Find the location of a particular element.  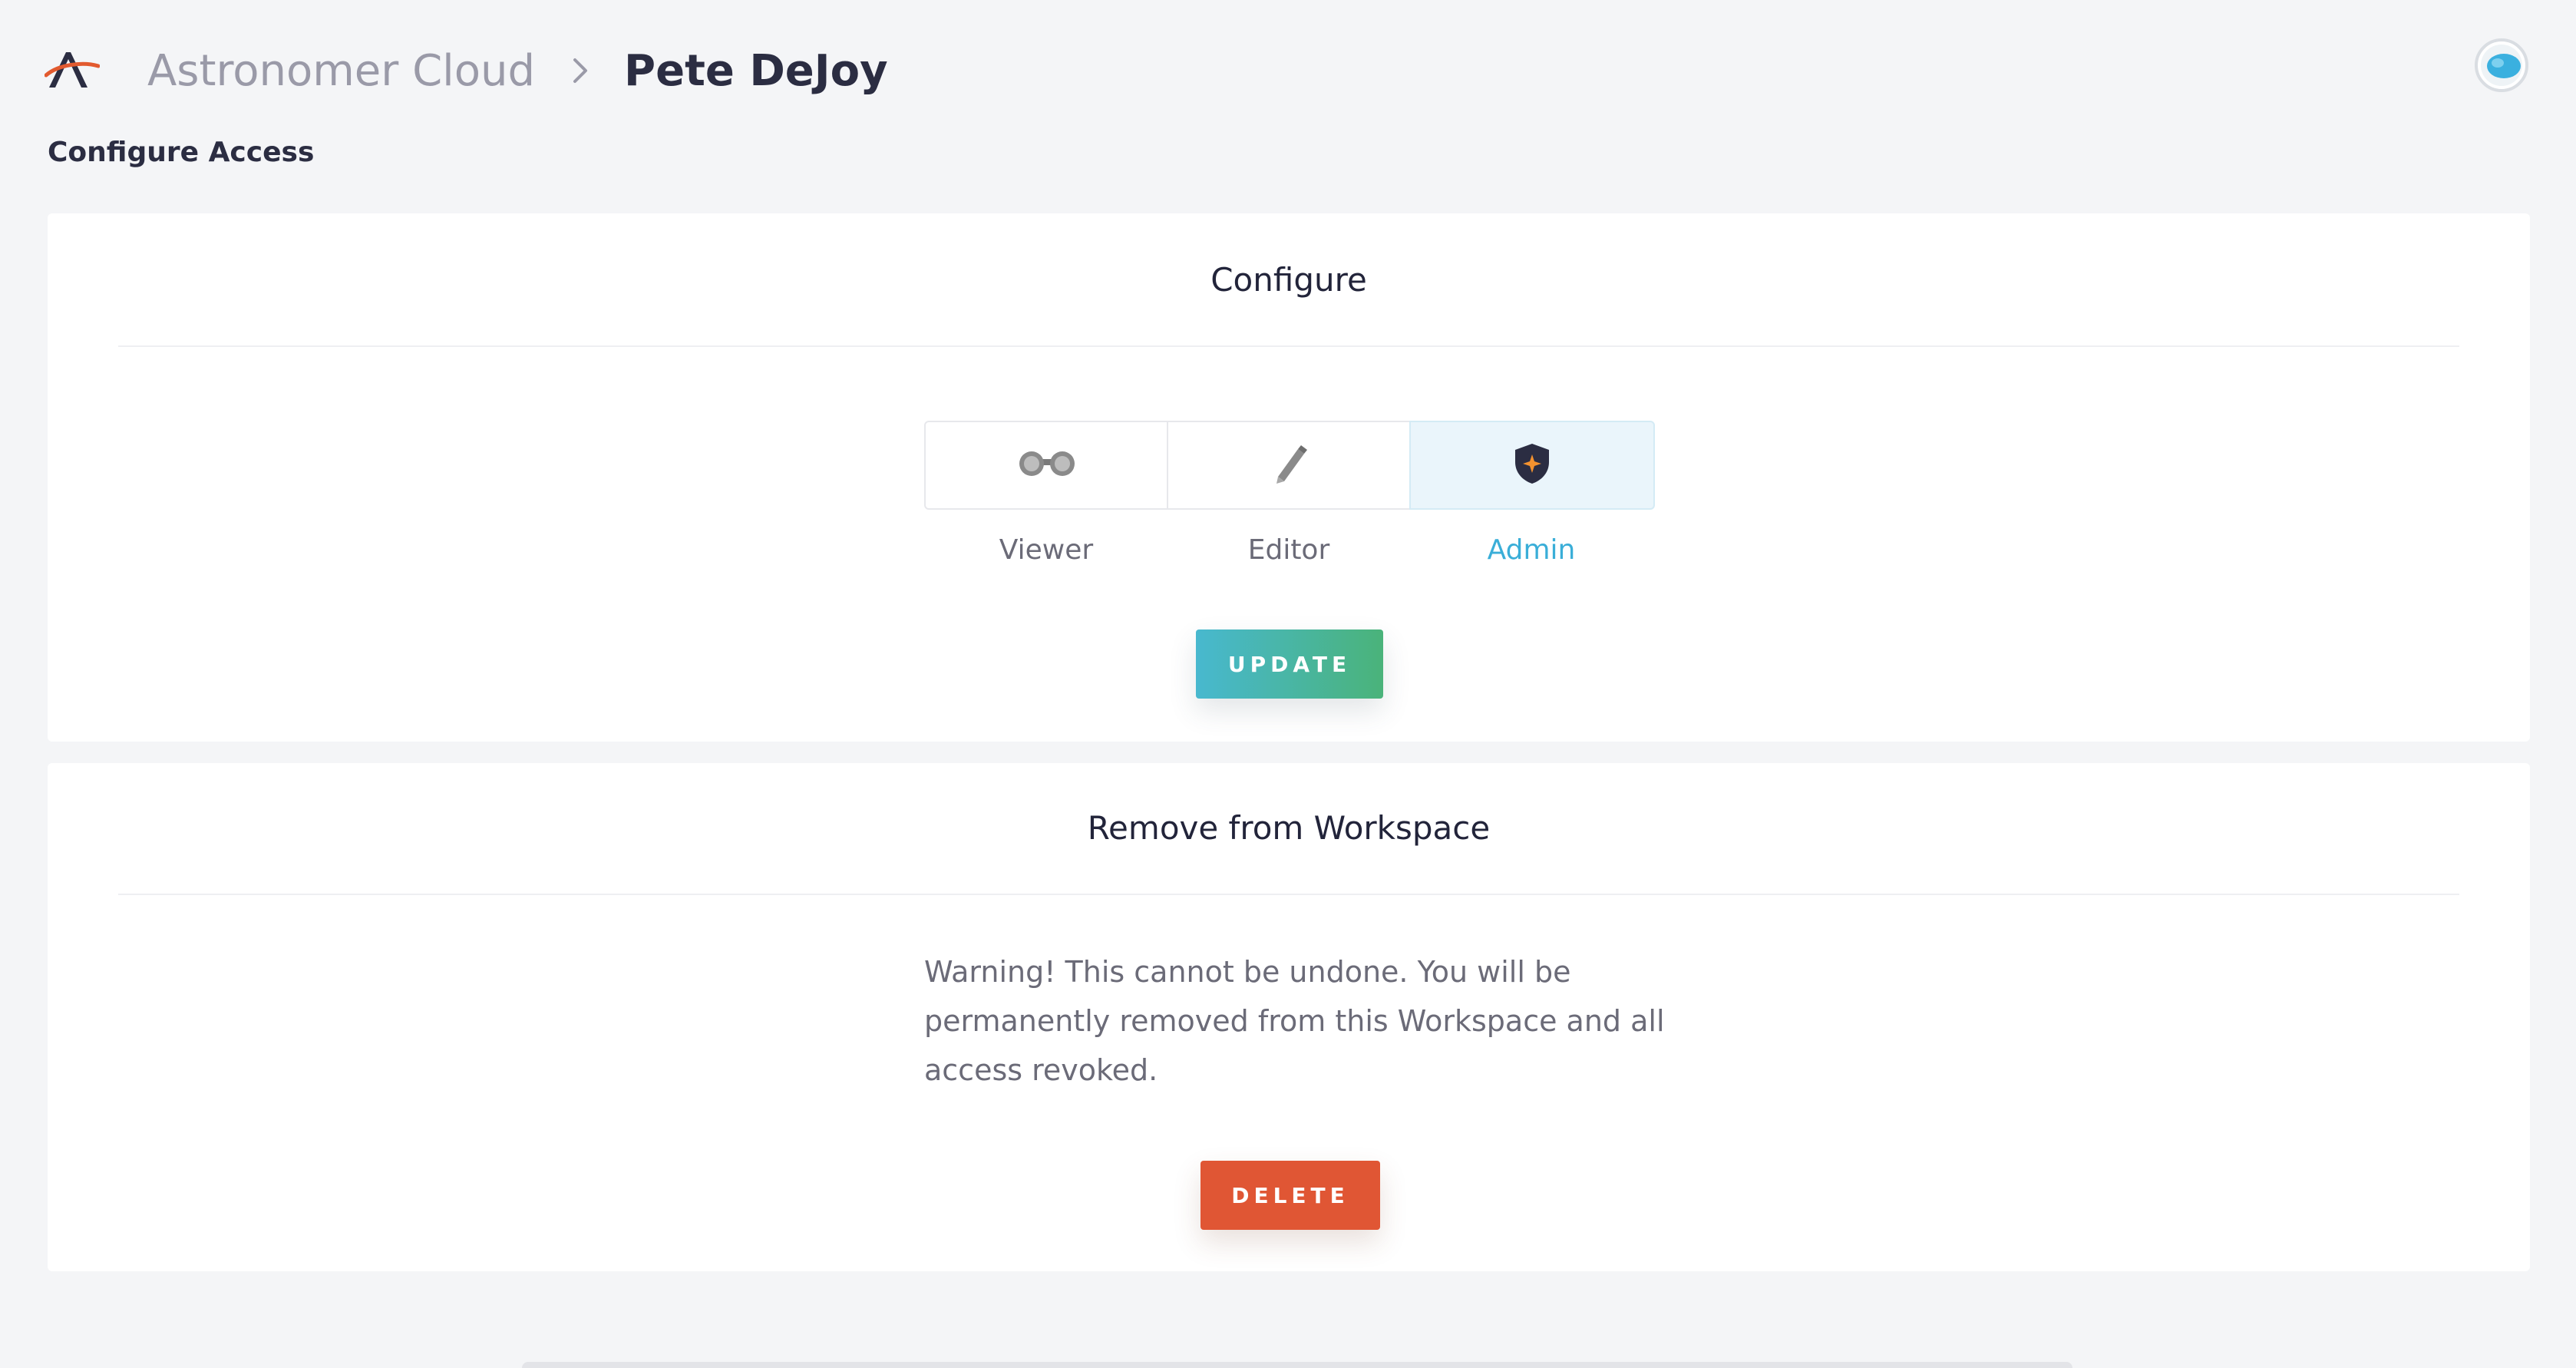

role-tile-editor is located at coordinates (1289, 465).